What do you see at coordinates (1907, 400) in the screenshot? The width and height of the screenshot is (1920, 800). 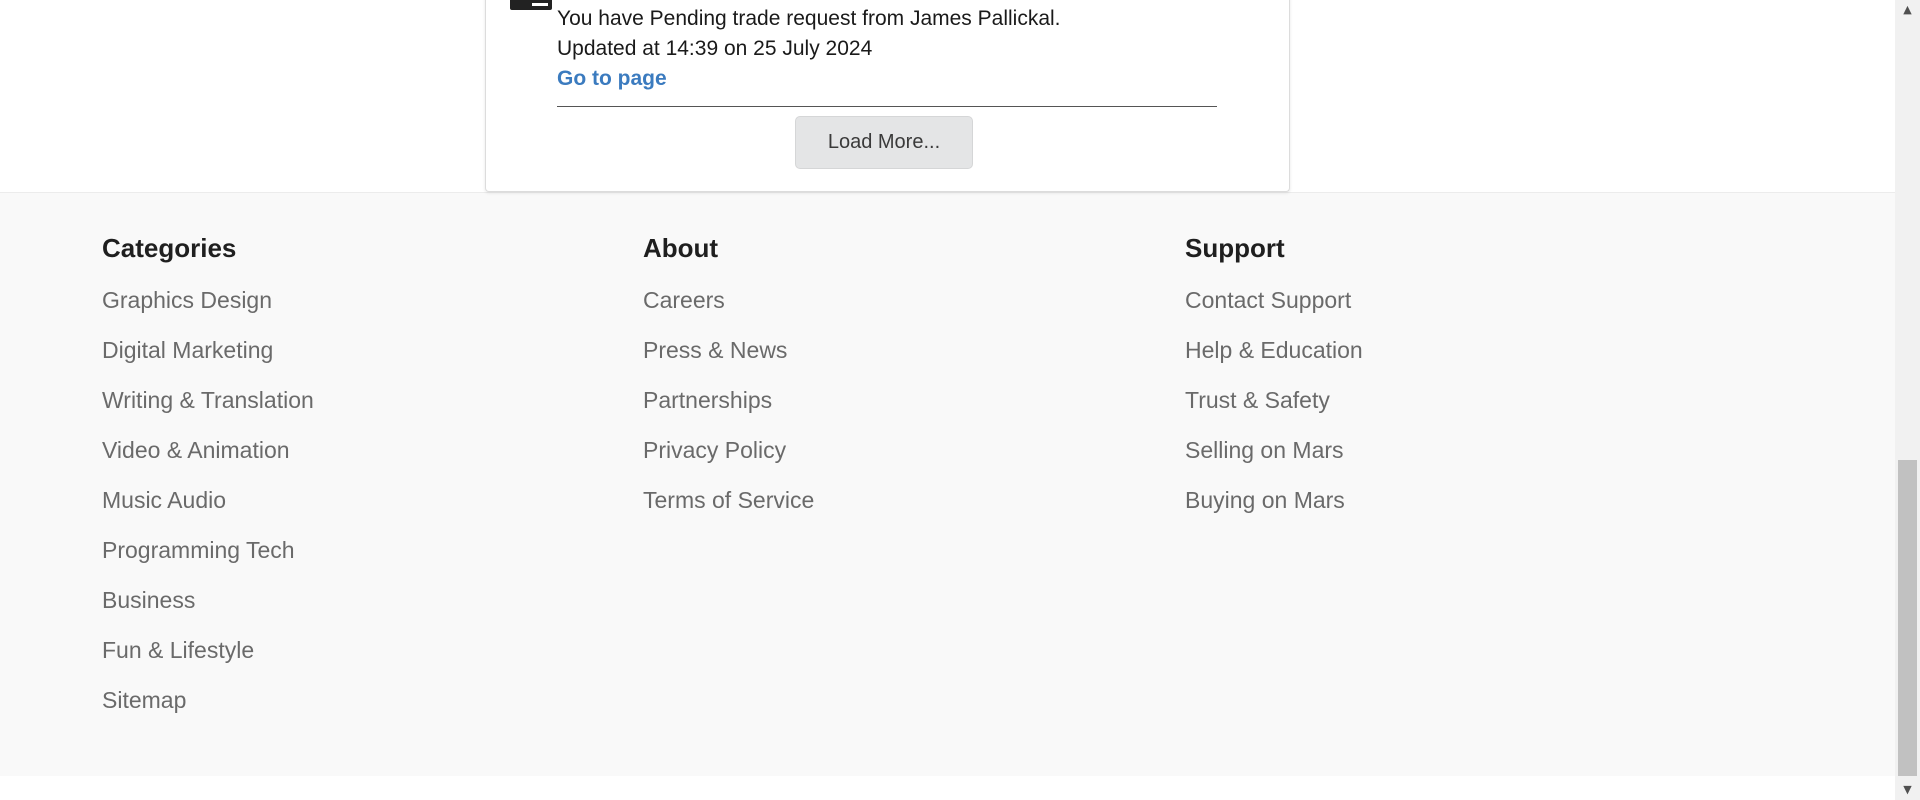 I see `vertical-scrollbar: ▲ ▼` at bounding box center [1907, 400].